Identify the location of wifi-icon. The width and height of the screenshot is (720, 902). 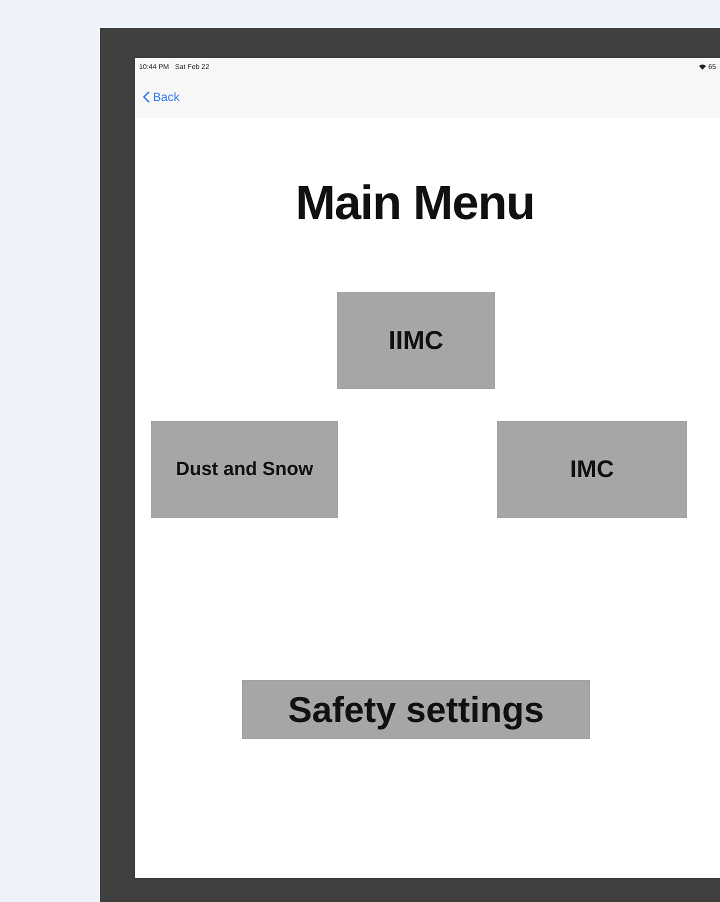
(702, 67).